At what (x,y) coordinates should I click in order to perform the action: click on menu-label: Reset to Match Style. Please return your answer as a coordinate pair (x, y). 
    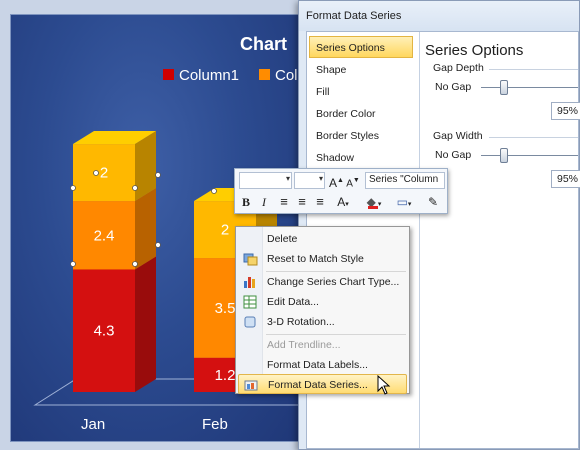
    Looking at the image, I should click on (315, 259).